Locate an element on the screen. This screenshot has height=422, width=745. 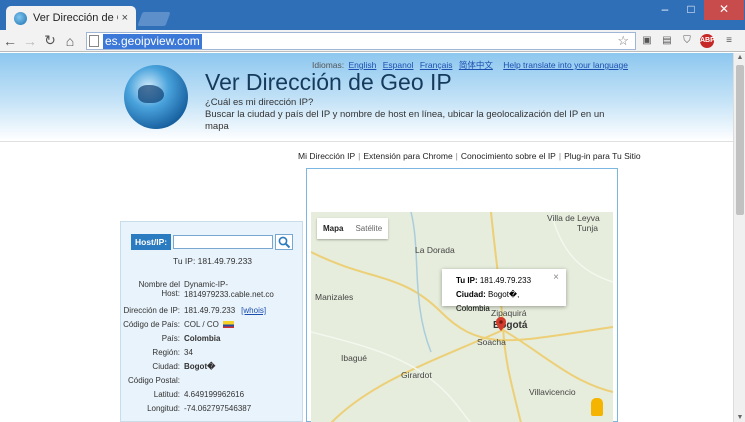
info-row-ip: Dirección de IP: 181.49.79.233 [whois] is located at coordinates (212, 311).